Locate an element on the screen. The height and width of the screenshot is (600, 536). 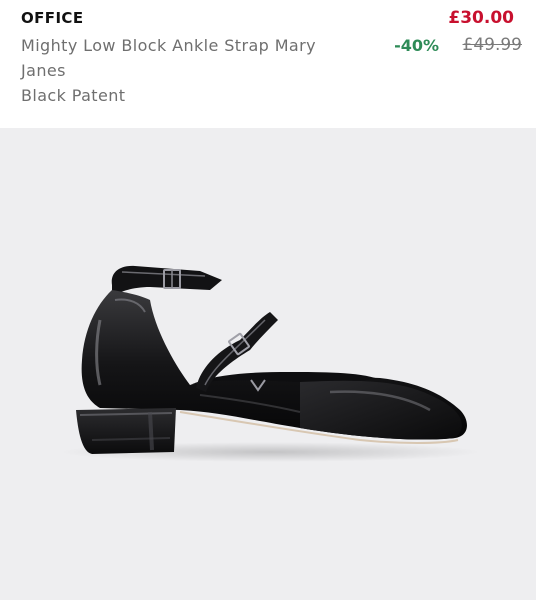
product-name: Mighty Low Block Ankle Strap Mary Janes is located at coordinates (186, 58).